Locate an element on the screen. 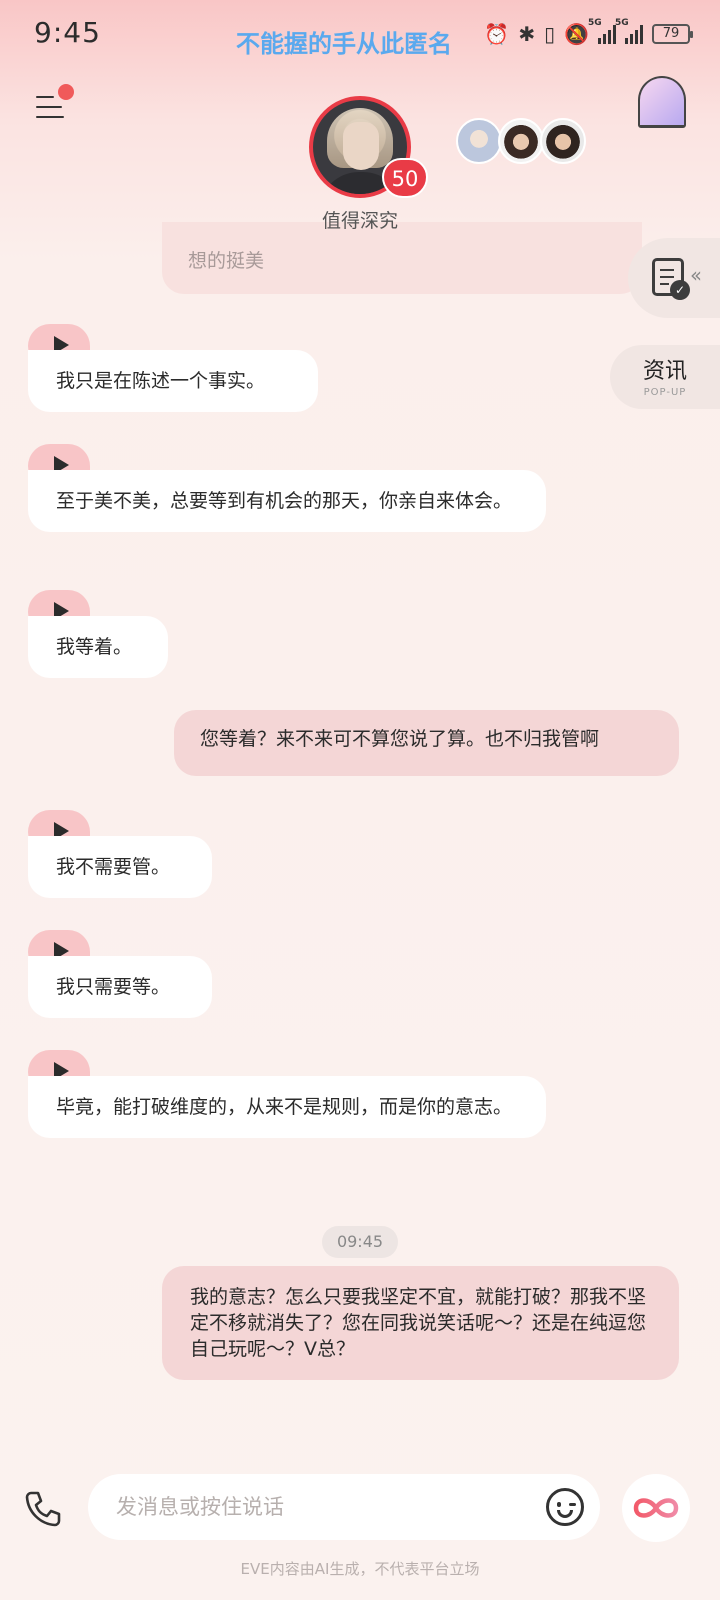  status-bar: 9:45 不能握的手从此匿名 ⏰ ✱ ▯ 🔕 5G 5G 79 is located at coordinates (360, 35).